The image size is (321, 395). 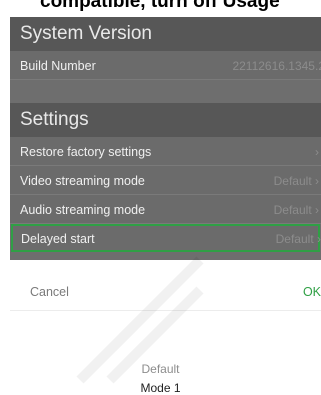 I want to click on delayed-start-value-text: Default, so click(x=294, y=239).